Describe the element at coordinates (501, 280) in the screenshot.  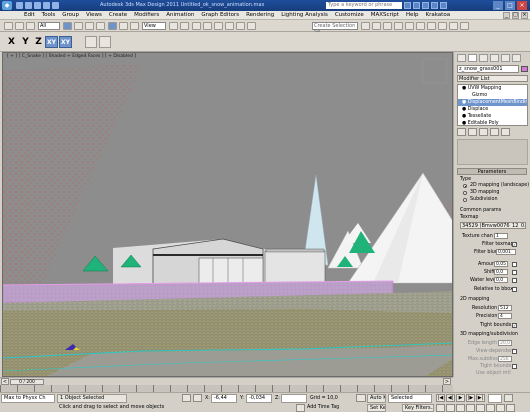
I see `water-level-spinner: 0,0` at that location.